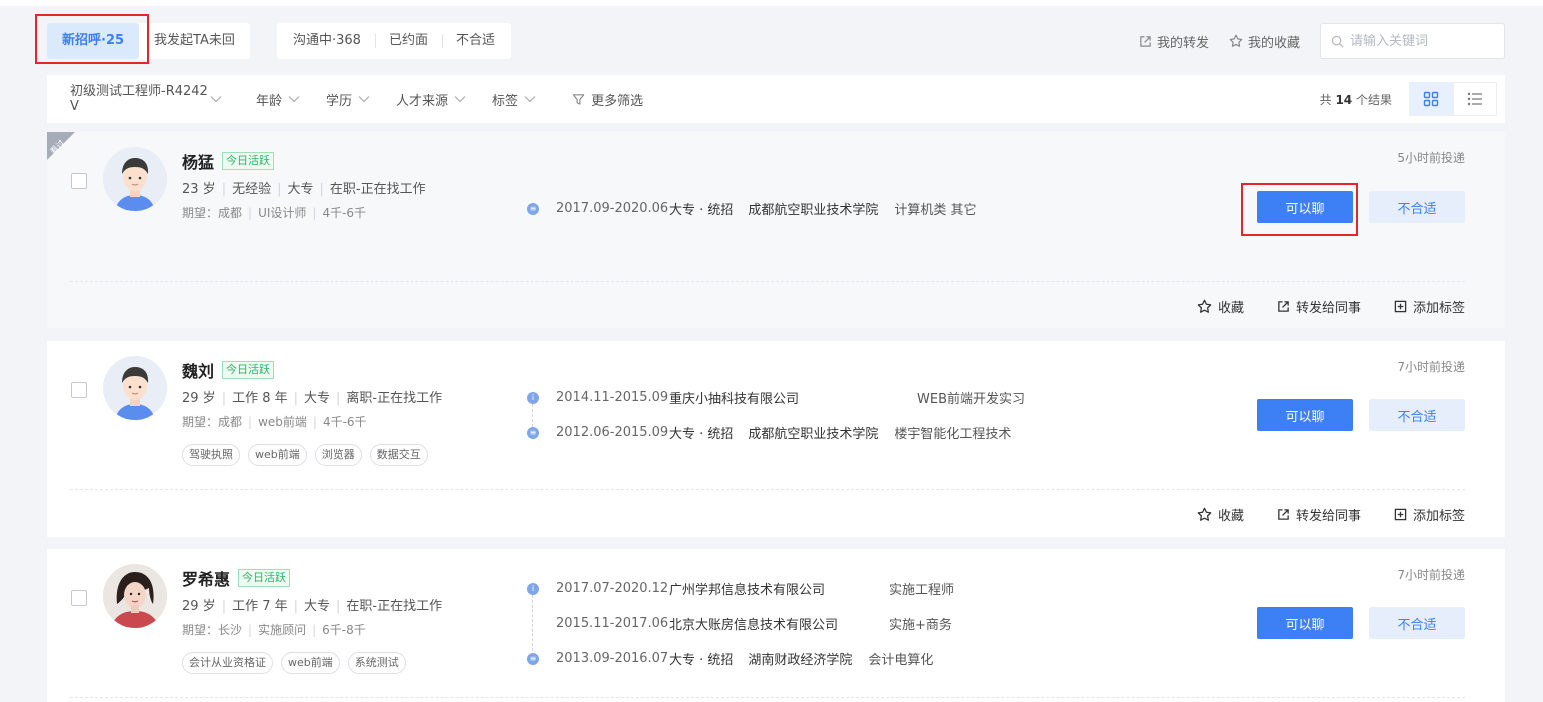 This screenshot has height=702, width=1543. What do you see at coordinates (312, 396) in the screenshot?
I see `candidate-info: 29 岁 工作 8 年 大专 离职-正在找工作` at bounding box center [312, 396].